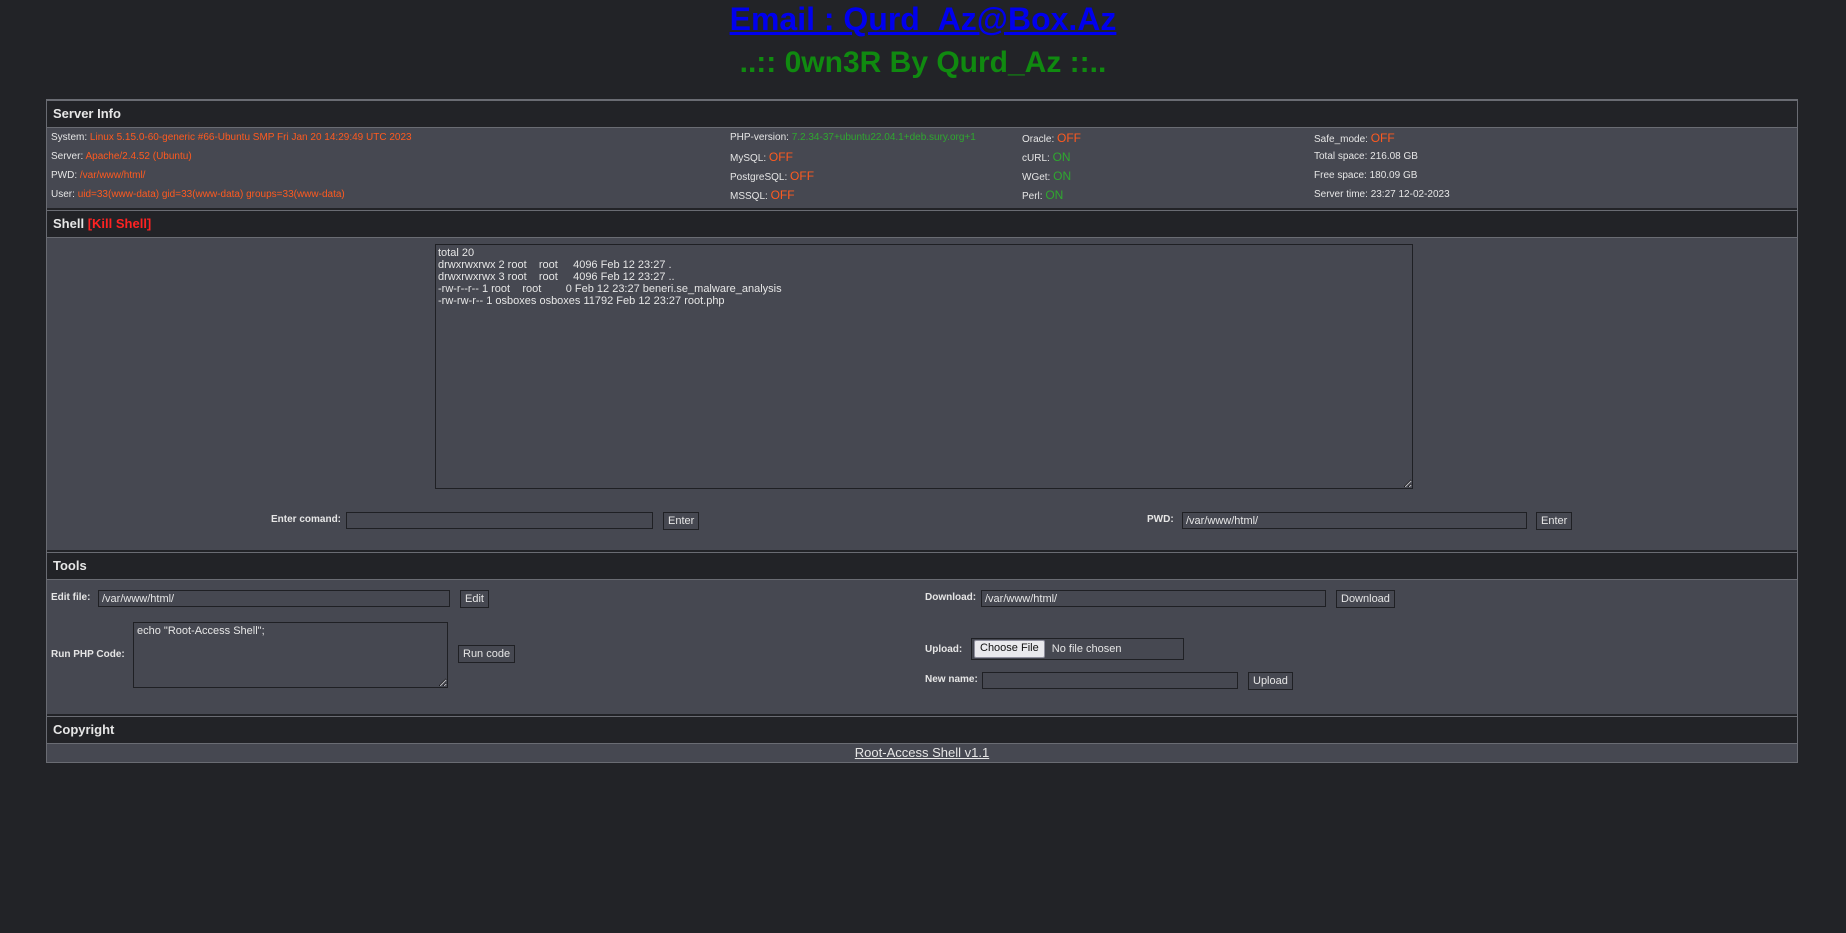 The width and height of the screenshot is (1846, 933). I want to click on download-input, so click(1153, 598).